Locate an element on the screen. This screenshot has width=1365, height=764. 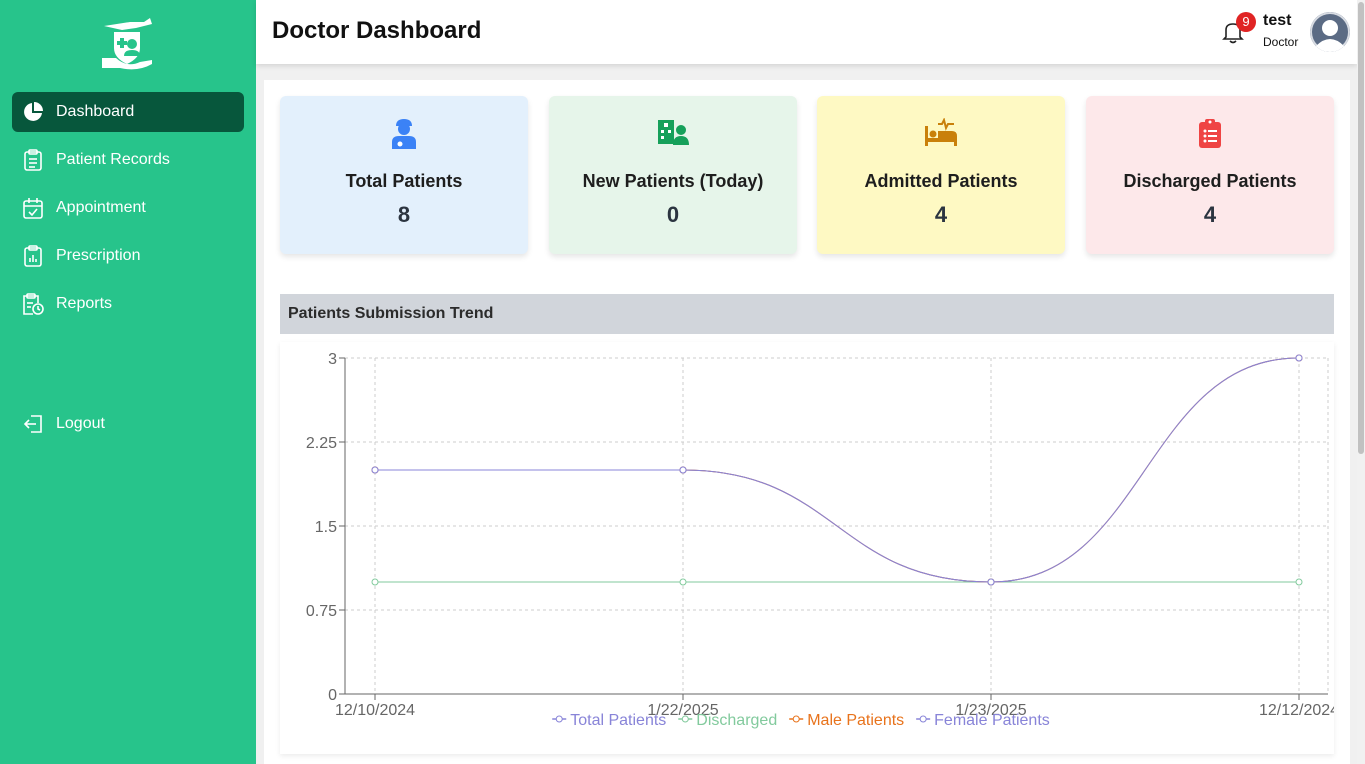
sidebar-item-label: Dashboard is located at coordinates (95, 111).